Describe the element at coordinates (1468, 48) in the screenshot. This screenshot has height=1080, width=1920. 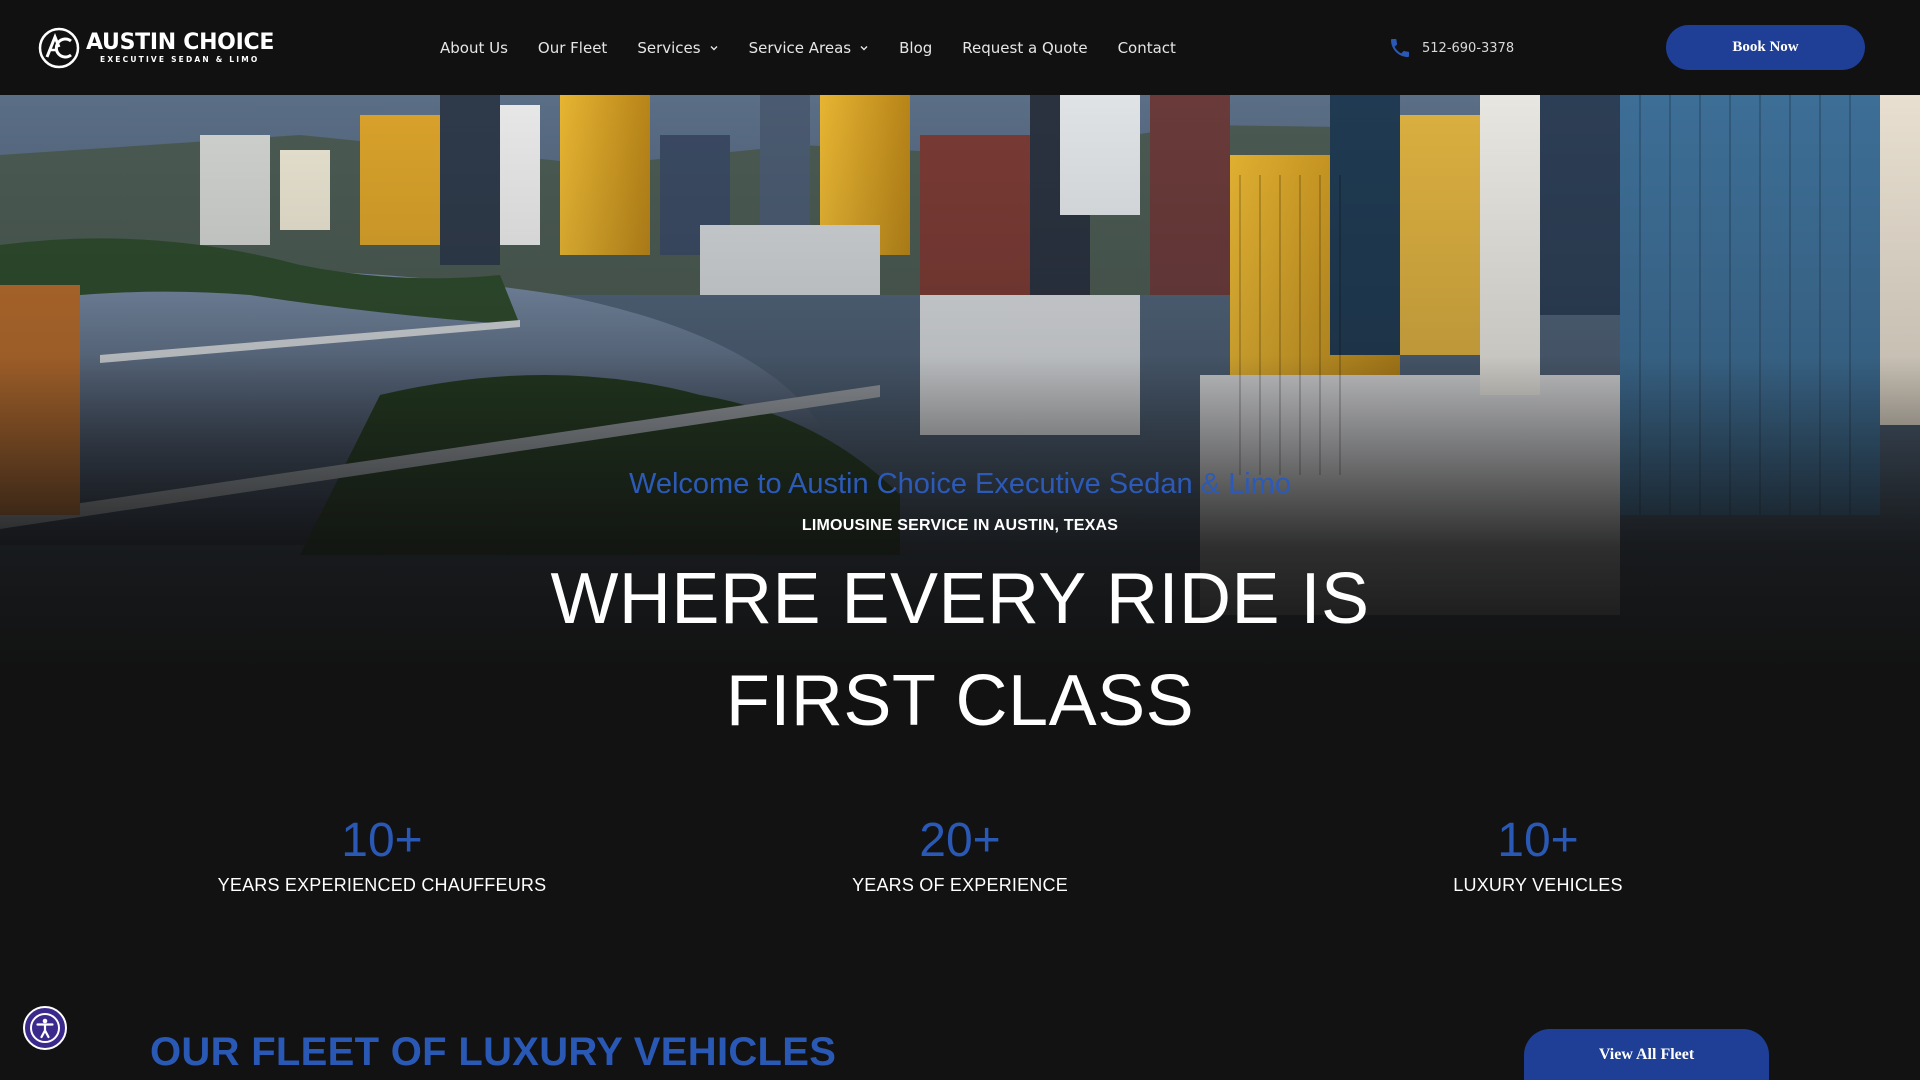
I see `phone-number: 512-690-3378` at that location.